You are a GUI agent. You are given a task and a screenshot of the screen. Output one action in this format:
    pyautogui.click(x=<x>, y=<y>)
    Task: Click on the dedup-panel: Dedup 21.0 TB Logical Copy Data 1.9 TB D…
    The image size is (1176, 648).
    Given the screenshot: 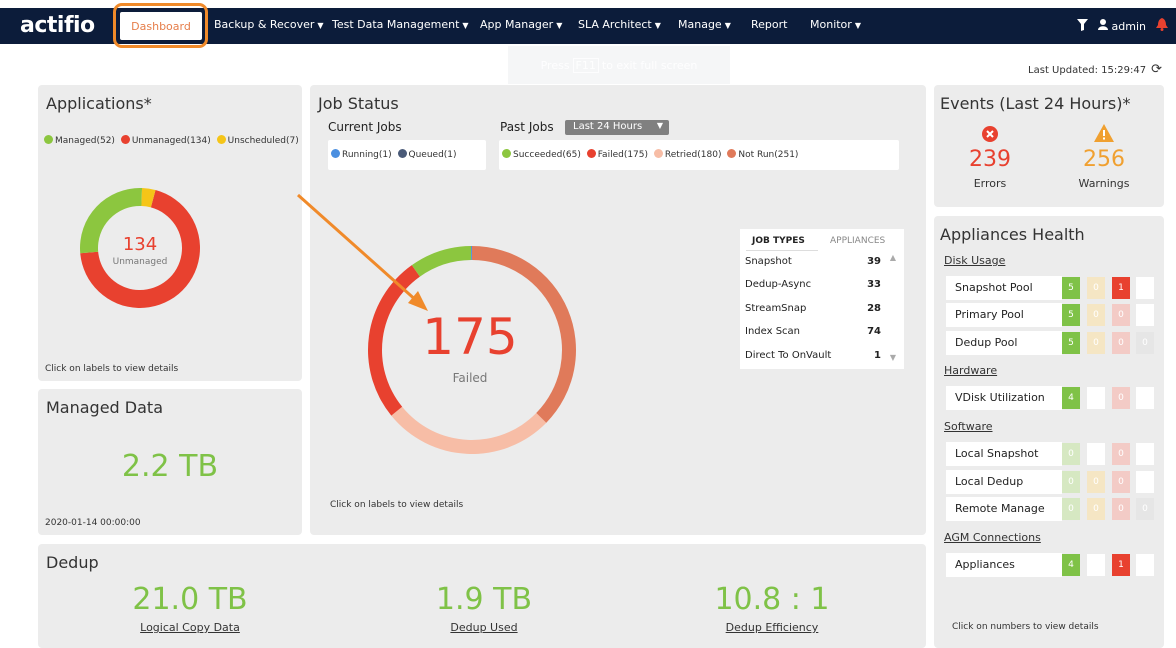 What is the action you would take?
    pyautogui.click(x=482, y=596)
    